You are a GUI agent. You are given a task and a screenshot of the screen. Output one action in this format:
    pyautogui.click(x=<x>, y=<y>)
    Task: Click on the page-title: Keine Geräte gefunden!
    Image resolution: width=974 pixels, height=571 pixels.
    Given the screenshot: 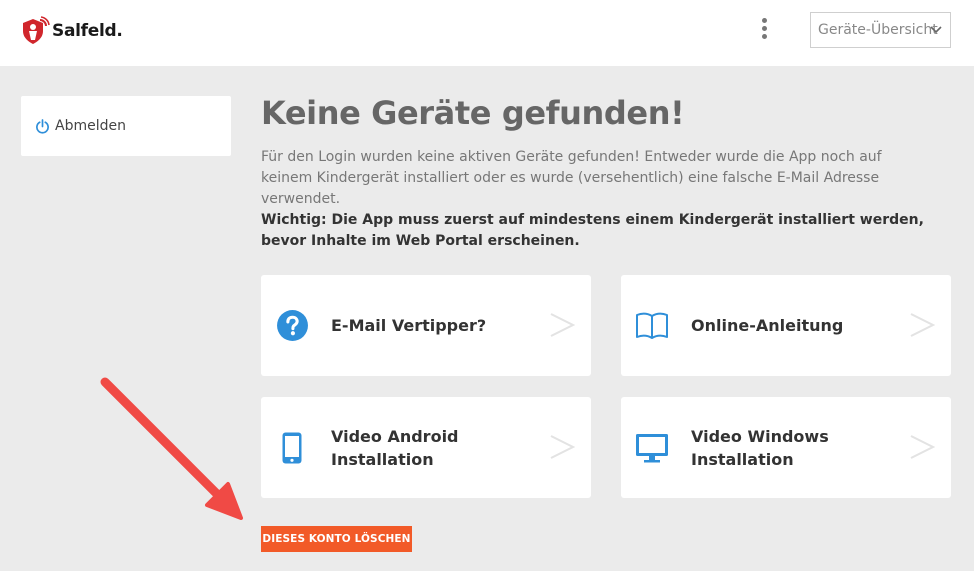 What is the action you would take?
    pyautogui.click(x=473, y=113)
    